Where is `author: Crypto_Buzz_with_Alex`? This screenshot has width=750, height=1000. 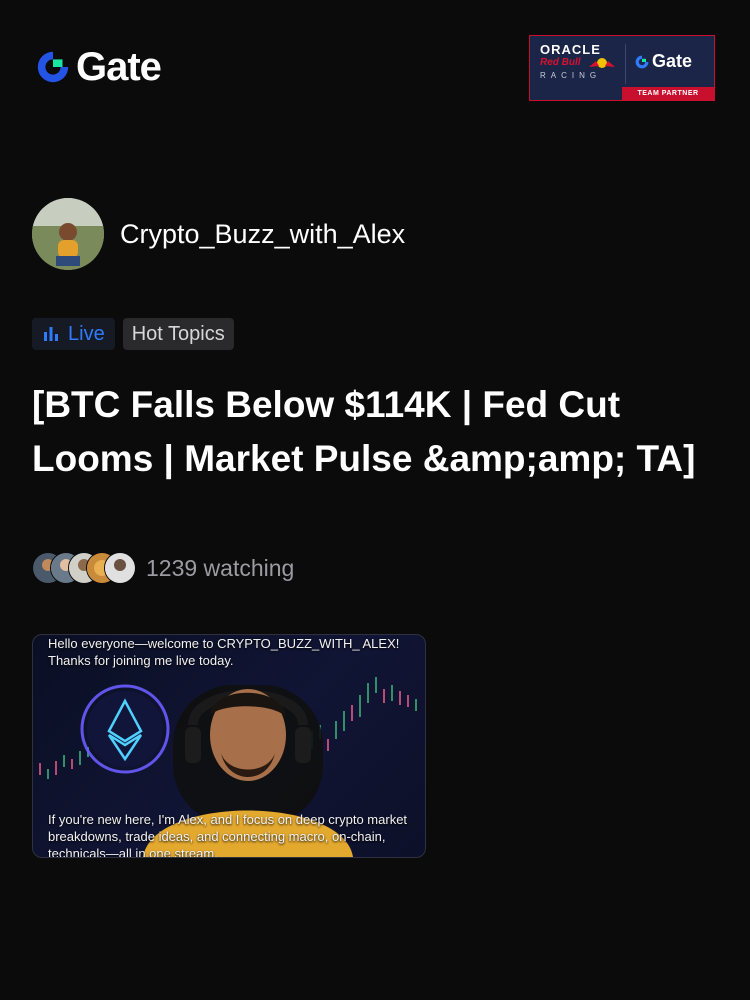 author: Crypto_Buzz_with_Alex is located at coordinates (218, 234).